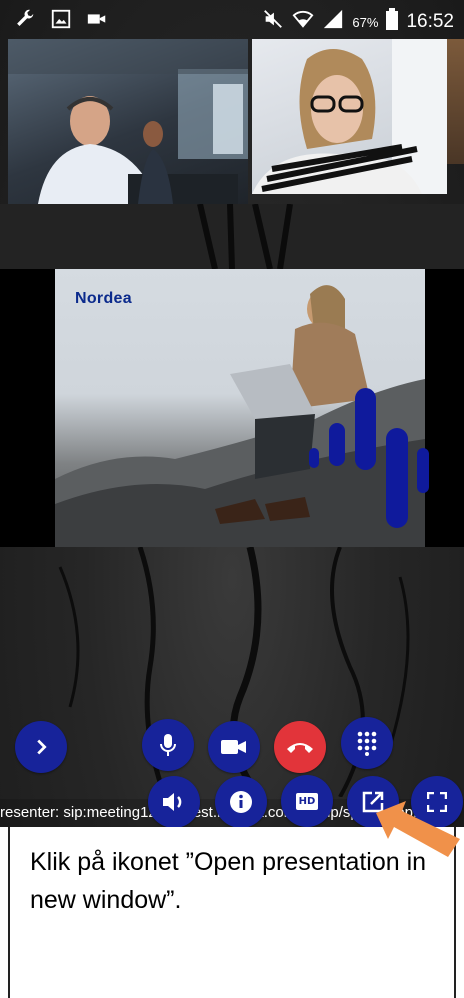 The image size is (464, 998). What do you see at coordinates (128, 121) in the screenshot?
I see `participant-video-man-headset` at bounding box center [128, 121].